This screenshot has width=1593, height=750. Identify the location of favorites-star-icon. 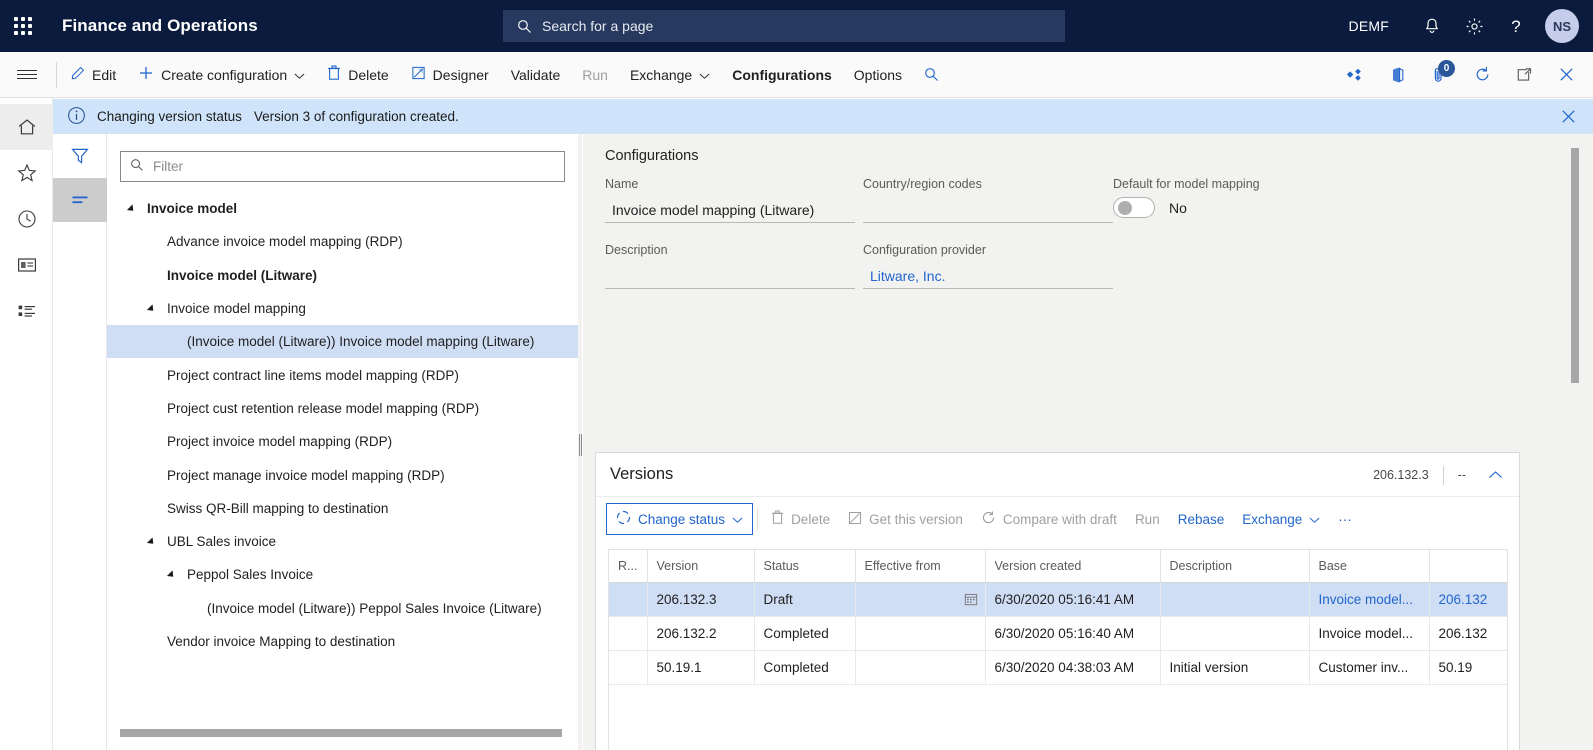
(26, 173).